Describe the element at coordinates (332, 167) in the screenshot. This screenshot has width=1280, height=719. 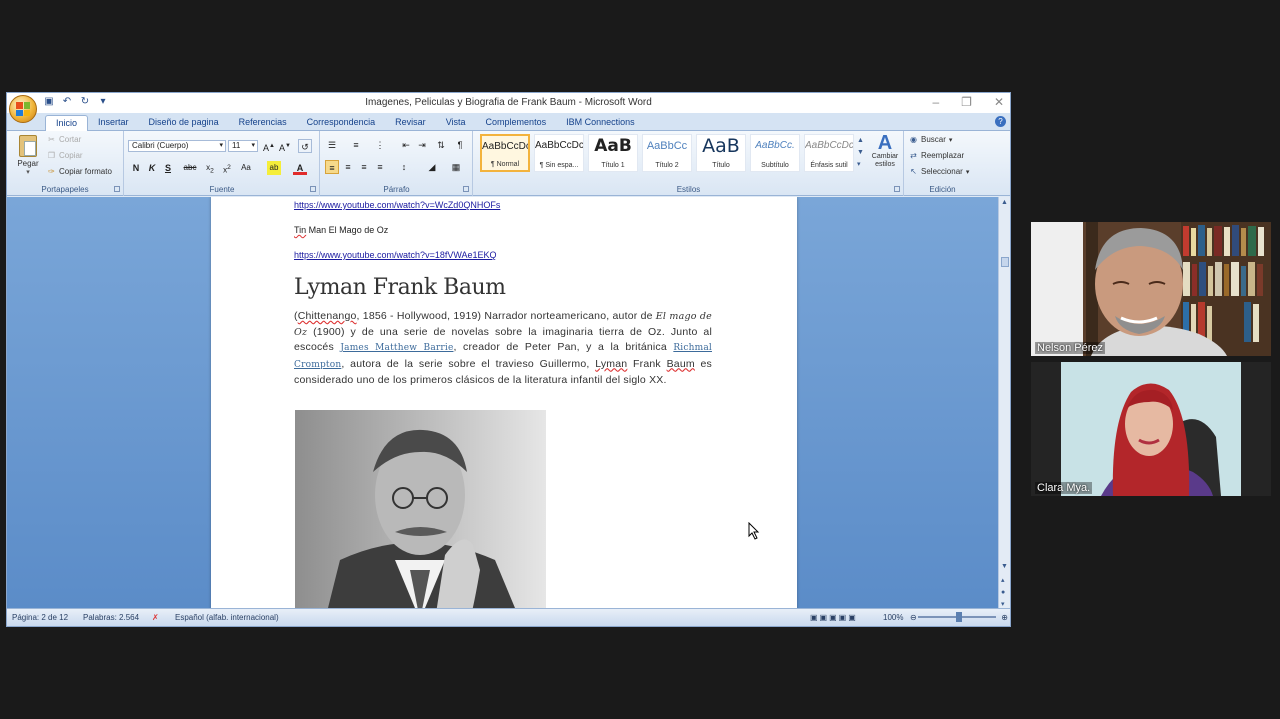
I see `align-left-icon: ≡` at that location.